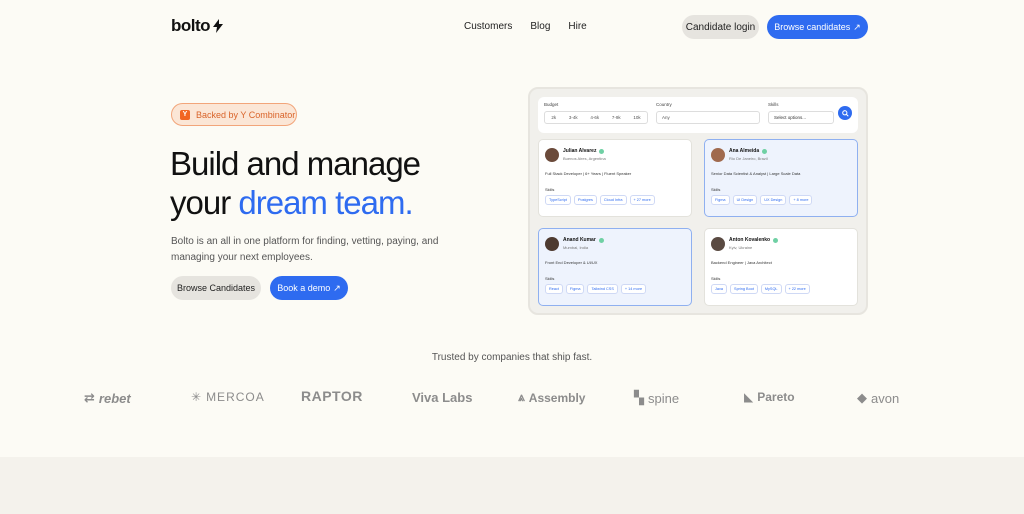 The image size is (1024, 514). What do you see at coordinates (748, 151) in the screenshot?
I see `candidate-name: Ana Almeida` at bounding box center [748, 151].